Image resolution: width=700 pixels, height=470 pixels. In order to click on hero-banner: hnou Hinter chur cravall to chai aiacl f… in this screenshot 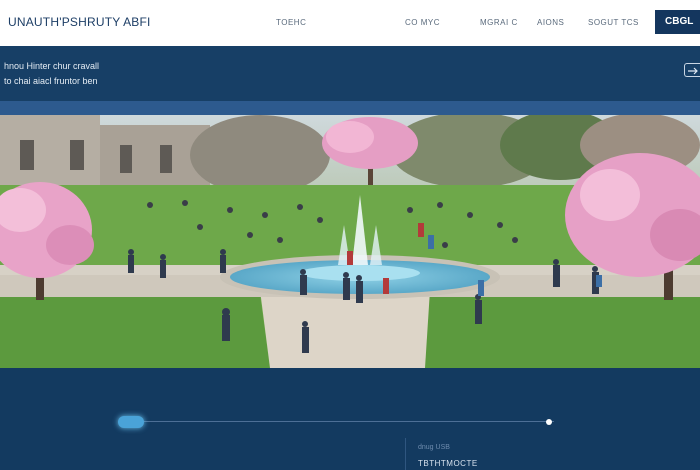, I will do `click(350, 73)`.